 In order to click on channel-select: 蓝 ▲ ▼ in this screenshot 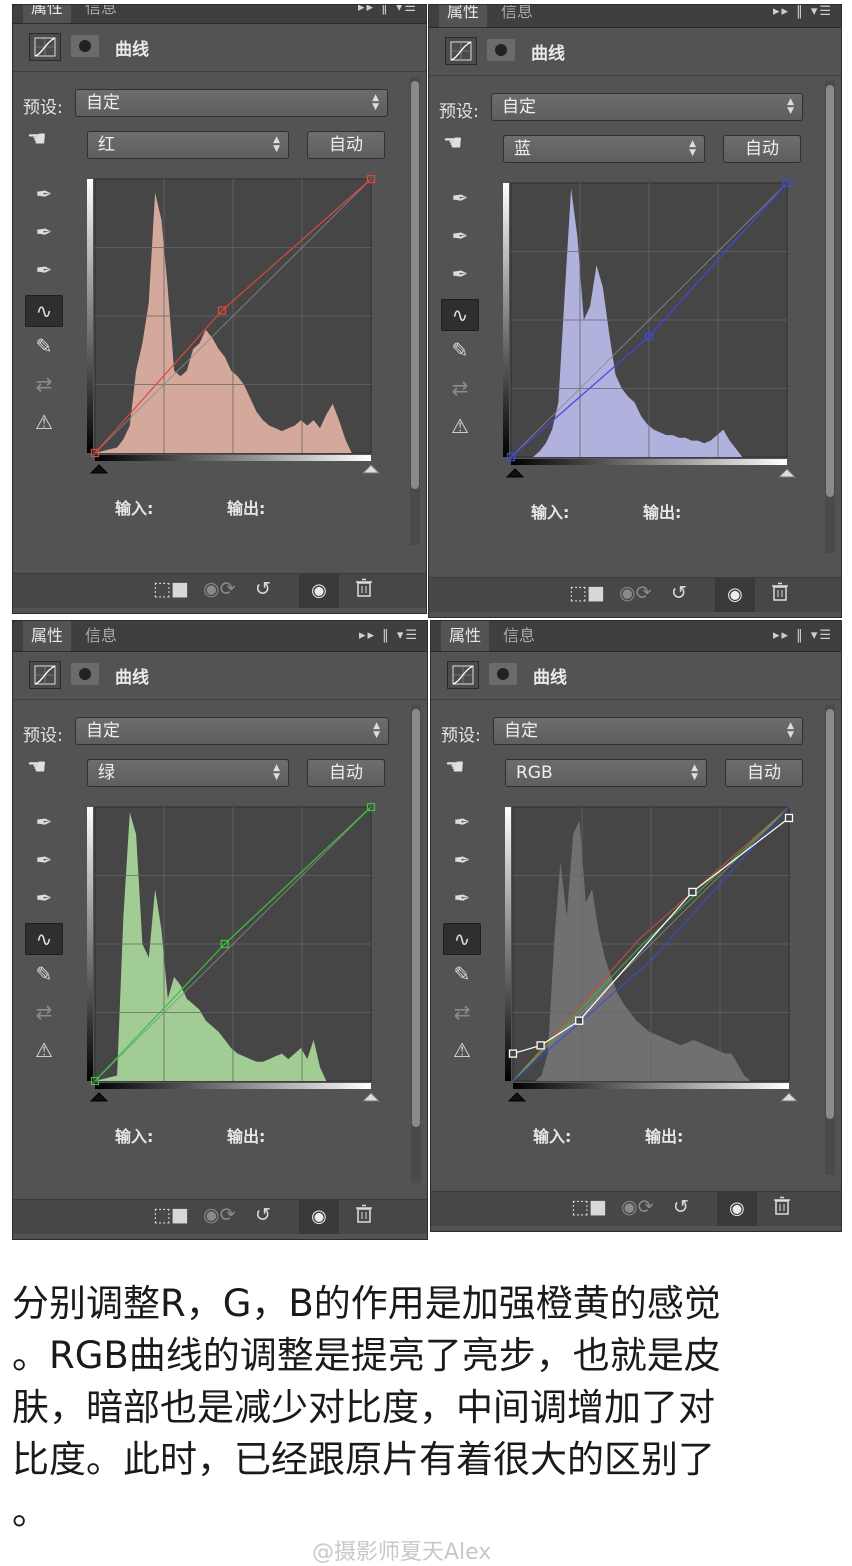, I will do `click(604, 149)`.